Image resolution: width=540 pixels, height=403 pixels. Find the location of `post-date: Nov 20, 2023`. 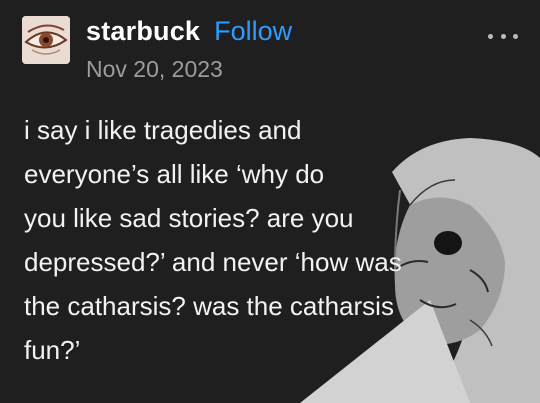

post-date: Nov 20, 2023 is located at coordinates (154, 69).